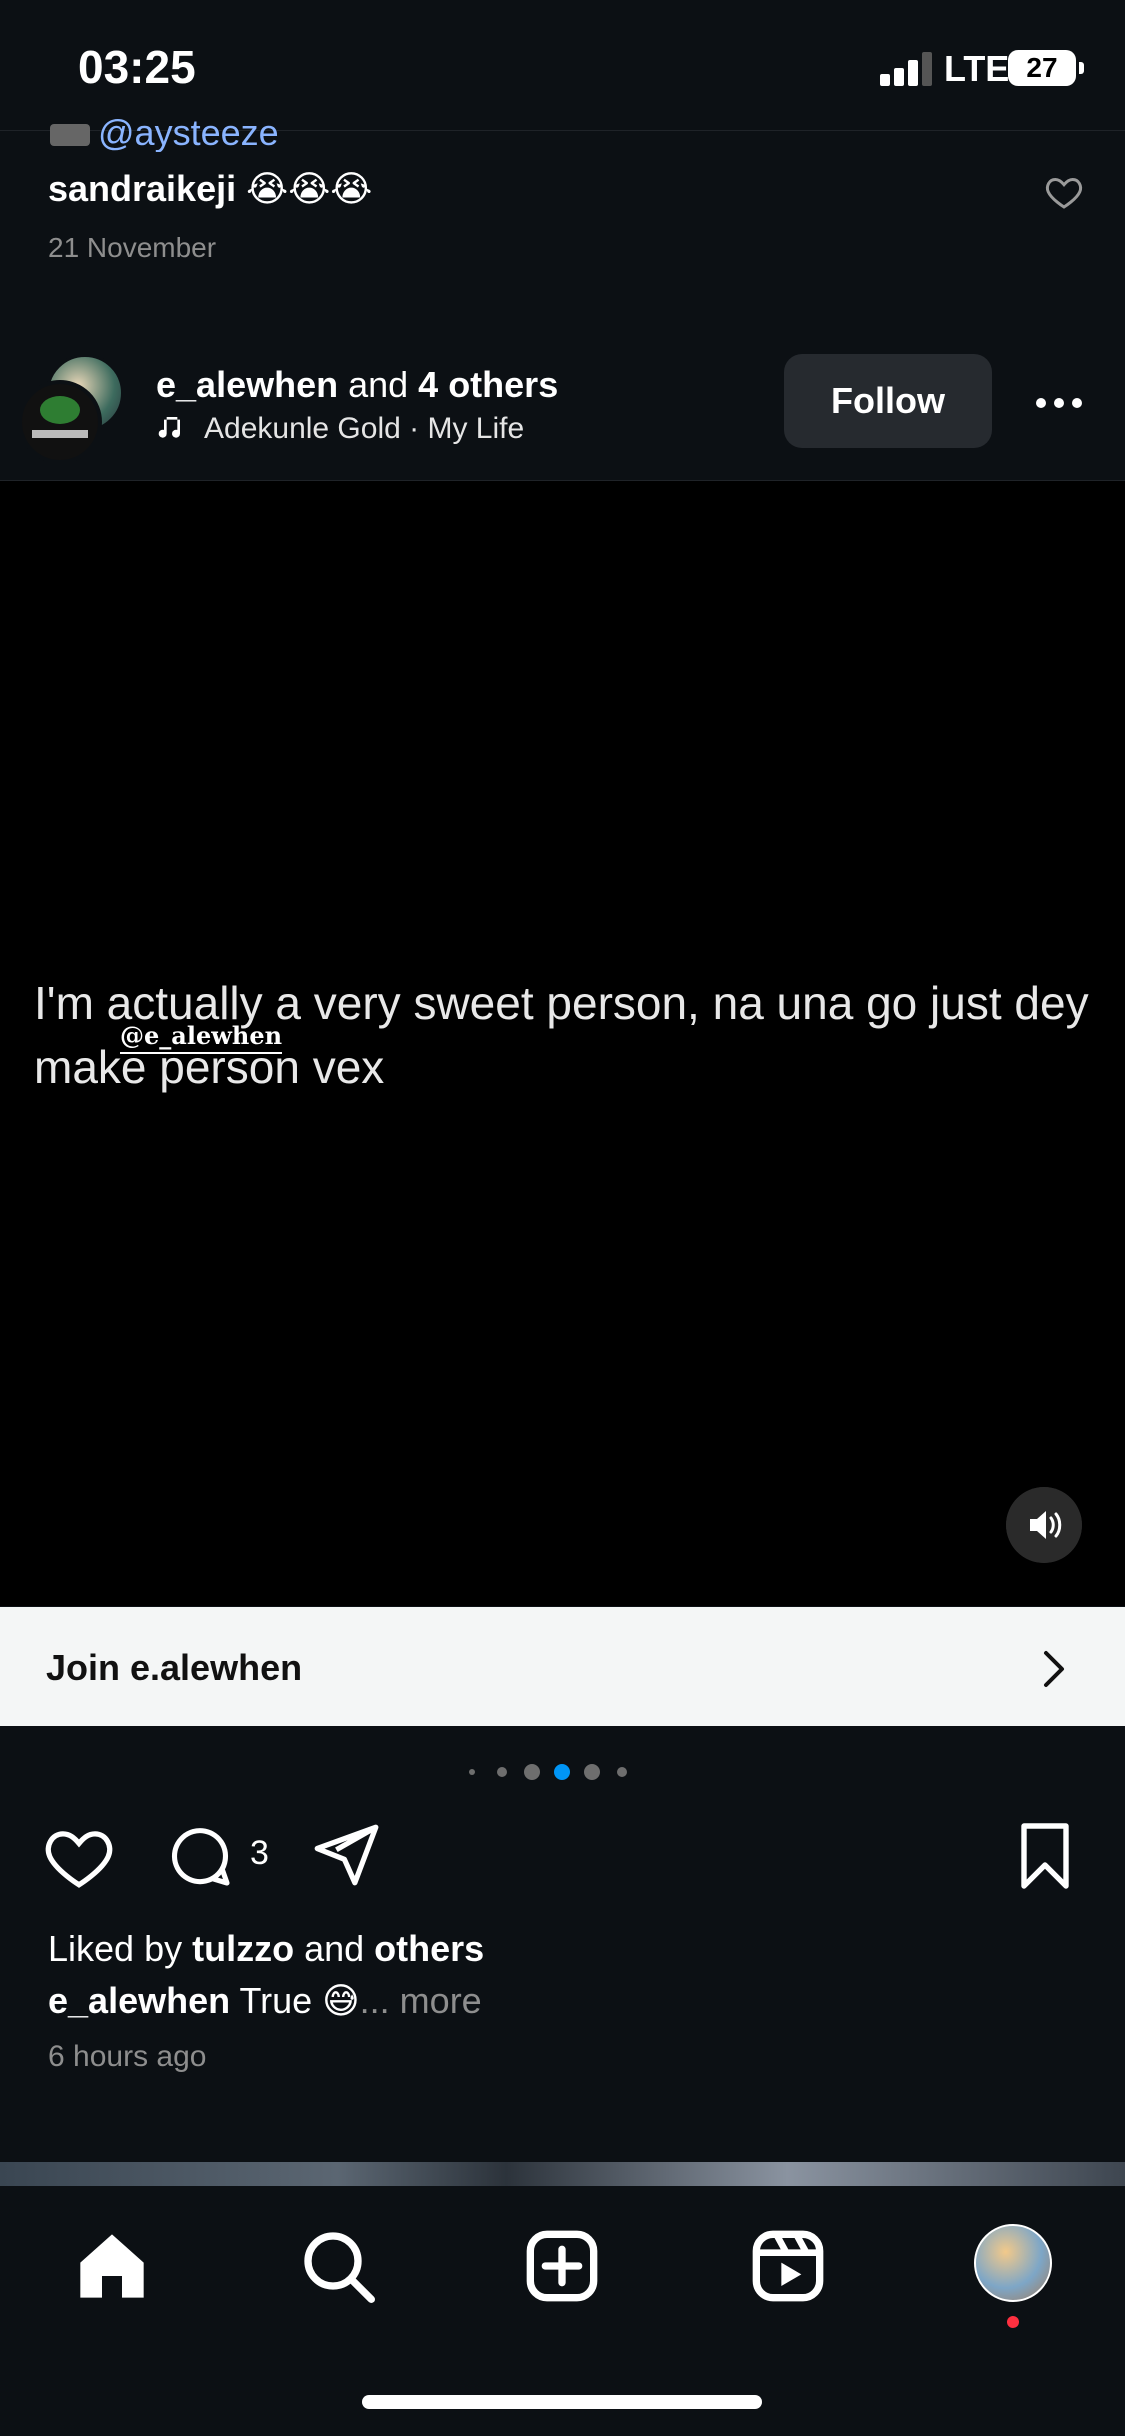  I want to click on notification-dot, so click(1013, 2322).